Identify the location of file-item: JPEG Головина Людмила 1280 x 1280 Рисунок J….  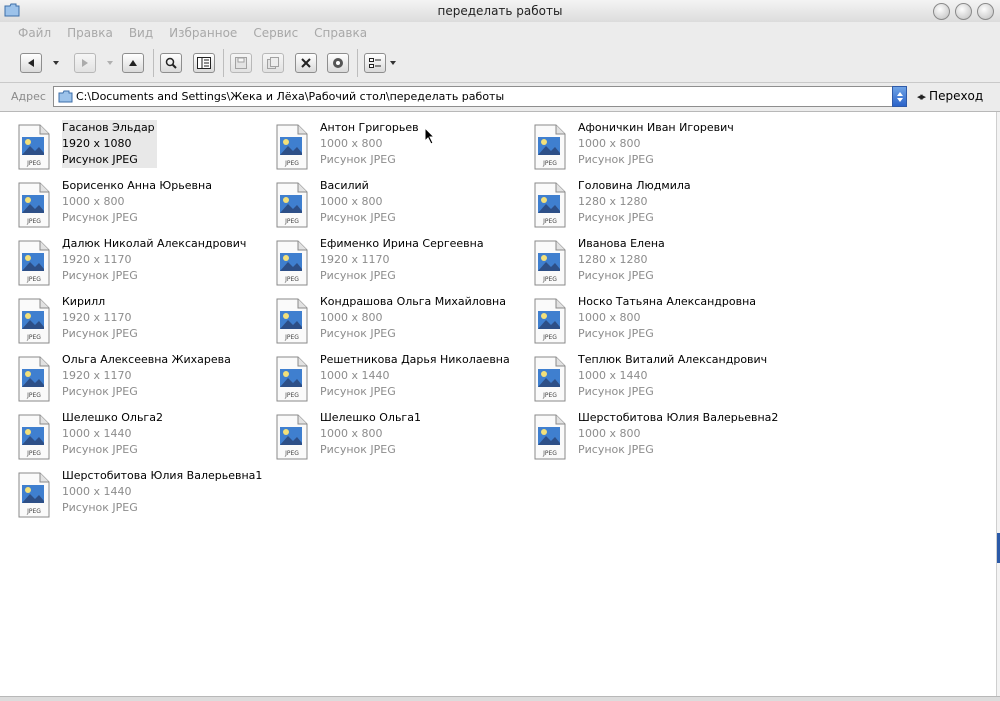
(645, 204).